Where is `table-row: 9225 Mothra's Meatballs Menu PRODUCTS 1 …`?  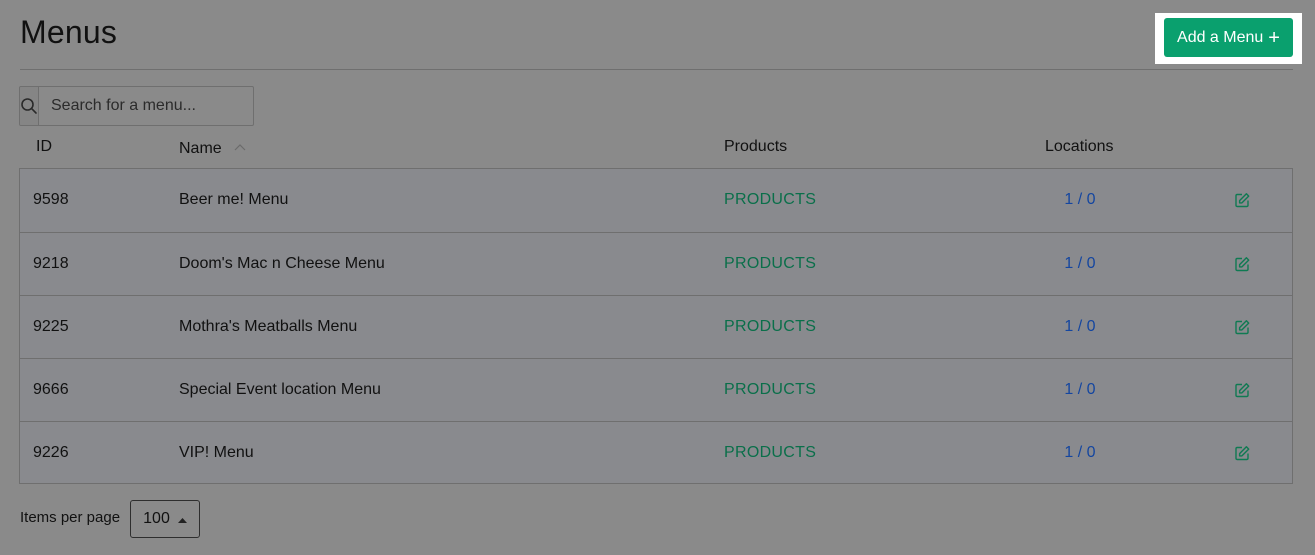 table-row: 9225 Mothra's Meatballs Menu PRODUCTS 1 … is located at coordinates (656, 326).